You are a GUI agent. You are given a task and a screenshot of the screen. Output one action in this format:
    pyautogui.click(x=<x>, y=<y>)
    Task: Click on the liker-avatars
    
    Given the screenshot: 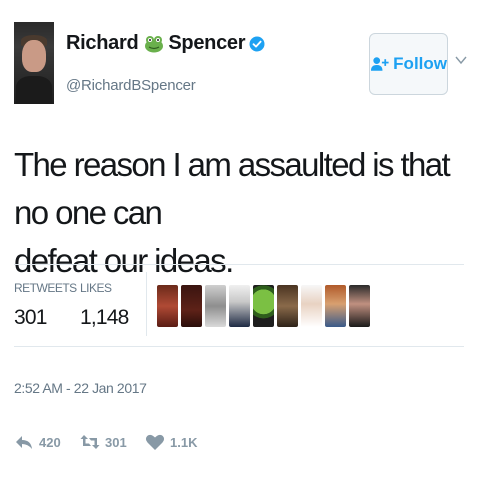 What is the action you would take?
    pyautogui.click(x=263, y=306)
    